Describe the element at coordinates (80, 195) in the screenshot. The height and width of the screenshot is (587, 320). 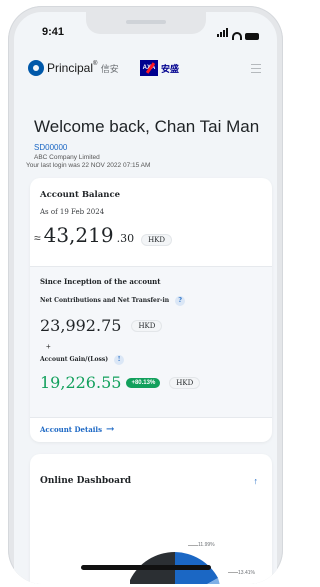
I see `balance-title: Account Balance` at that location.